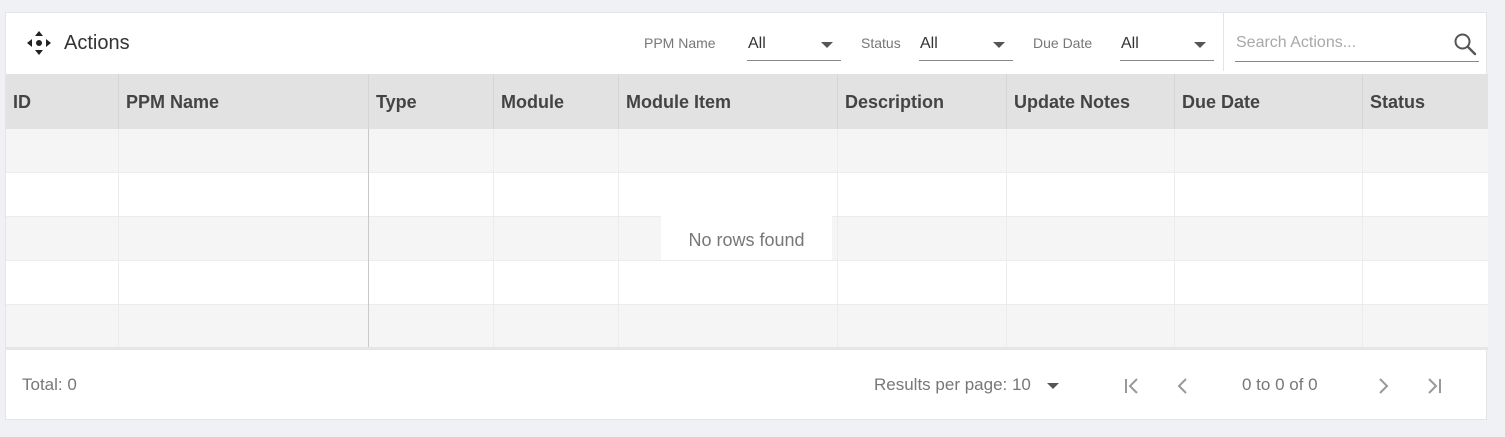 The width and height of the screenshot is (1505, 437). Describe the element at coordinates (1090, 101) in the screenshot. I see `column-header-update-notes: Update Notes` at that location.